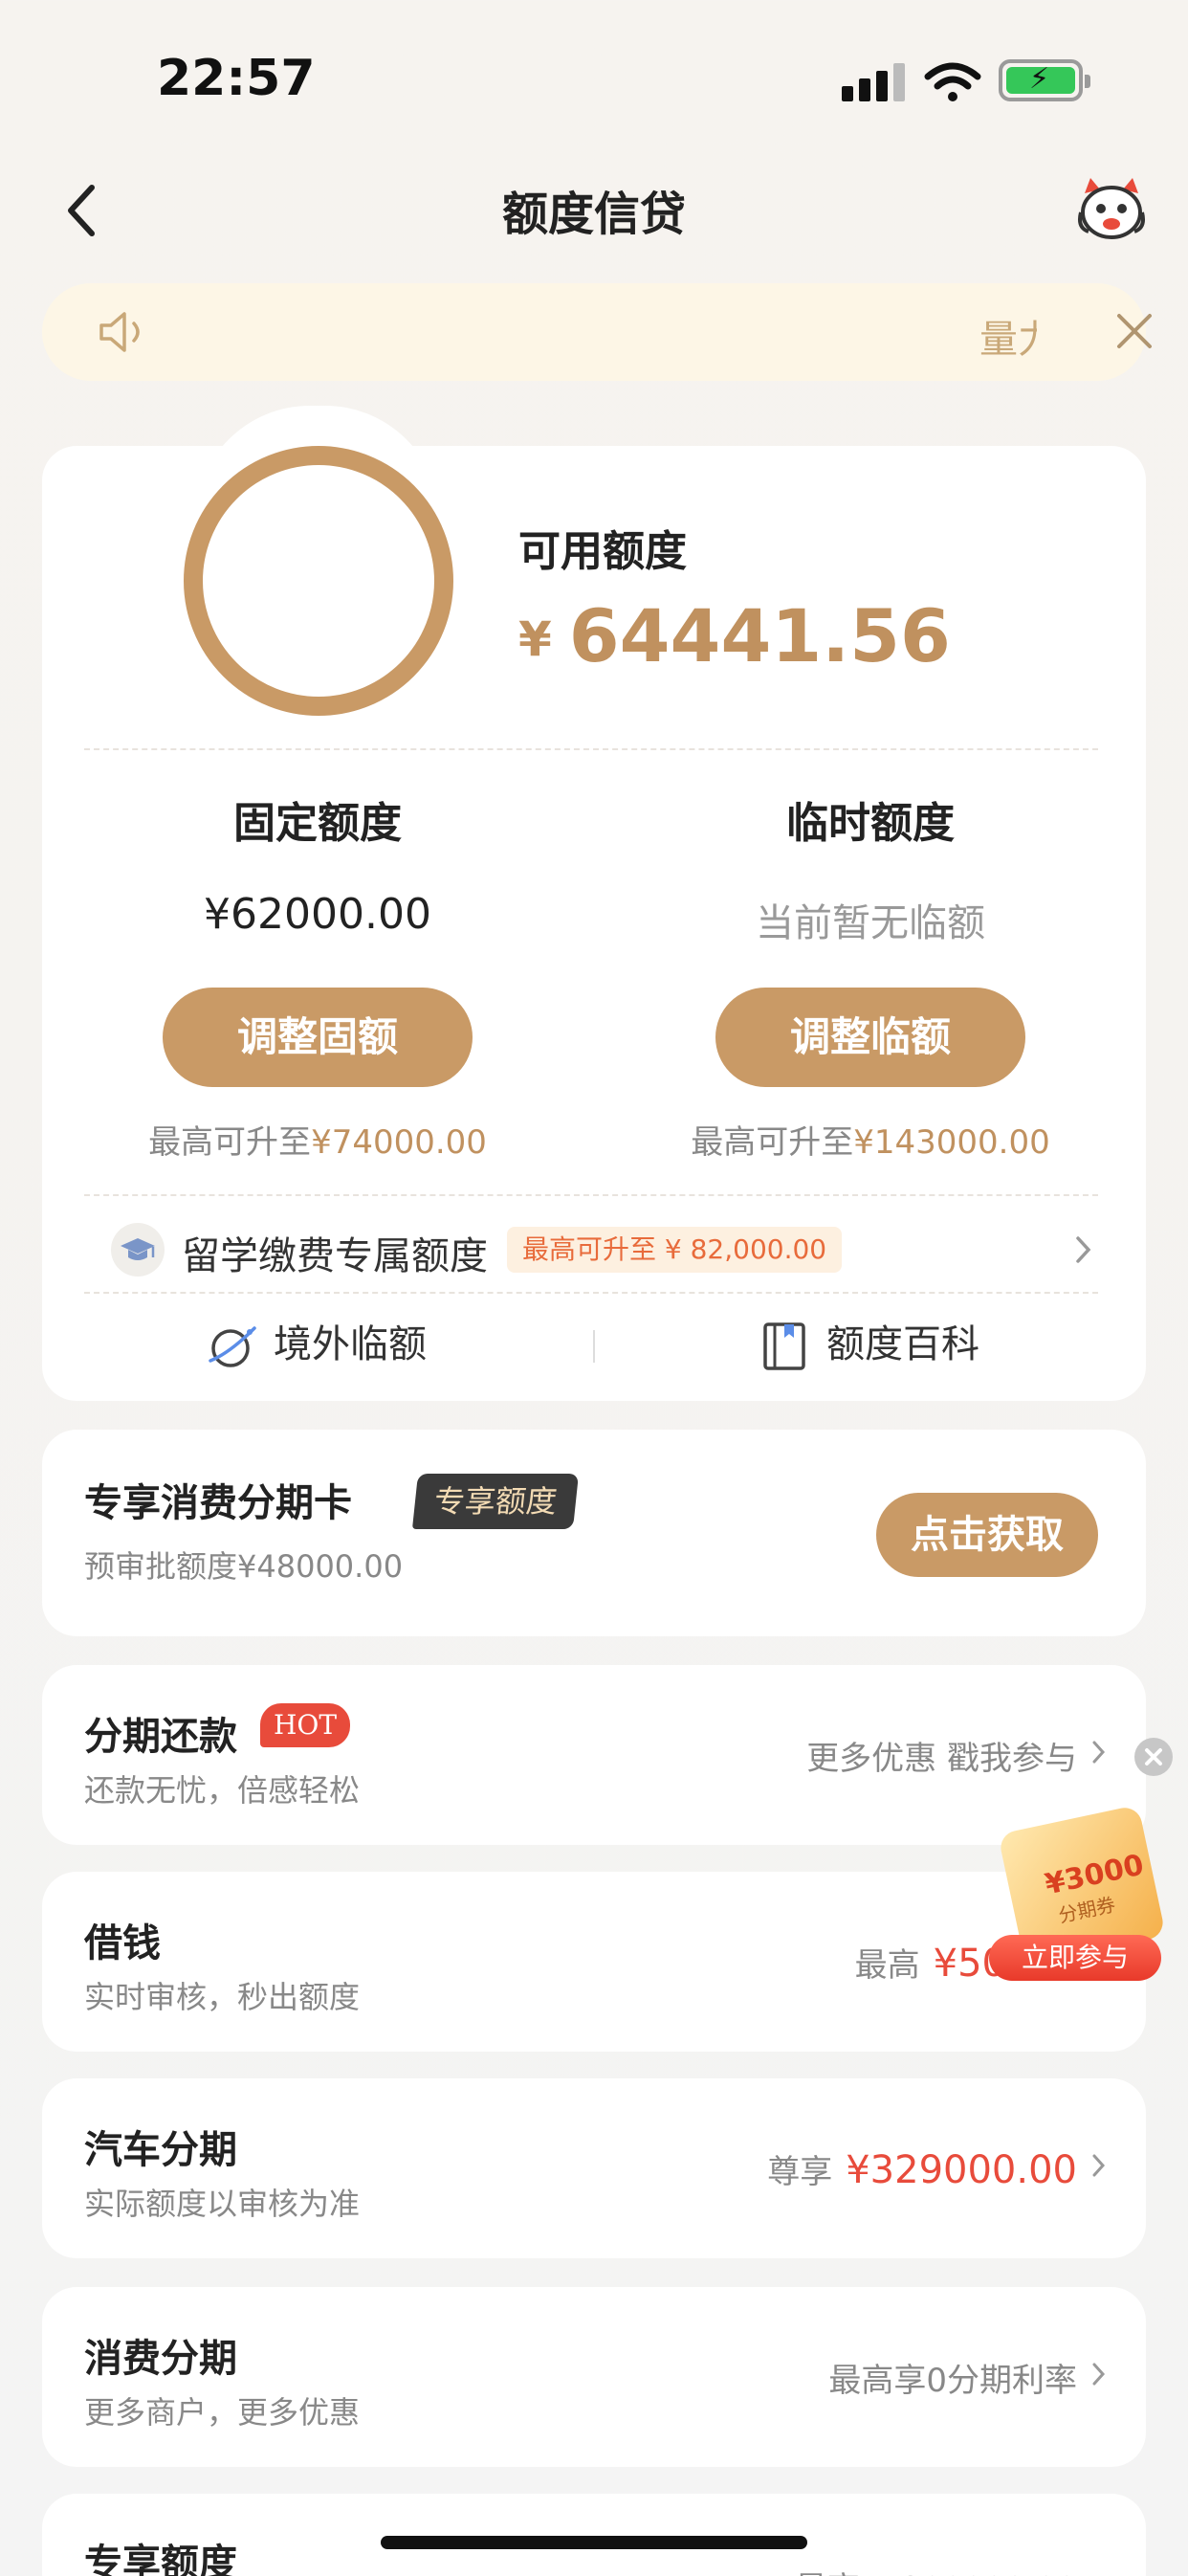 This screenshot has height=2576, width=1188. What do you see at coordinates (887, 1965) in the screenshot?
I see `service-right-label: 最高` at bounding box center [887, 1965].